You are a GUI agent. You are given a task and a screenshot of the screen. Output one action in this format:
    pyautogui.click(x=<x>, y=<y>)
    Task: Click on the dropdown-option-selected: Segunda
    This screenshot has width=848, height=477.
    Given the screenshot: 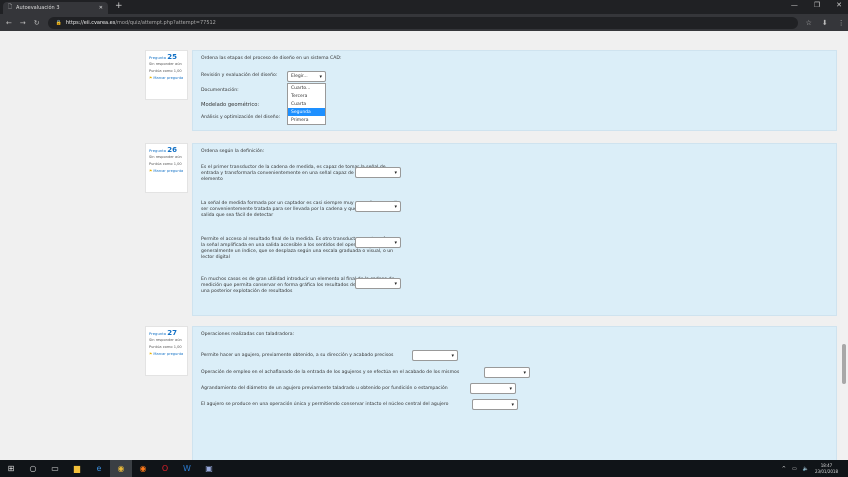 What is the action you would take?
    pyautogui.click(x=306, y=112)
    